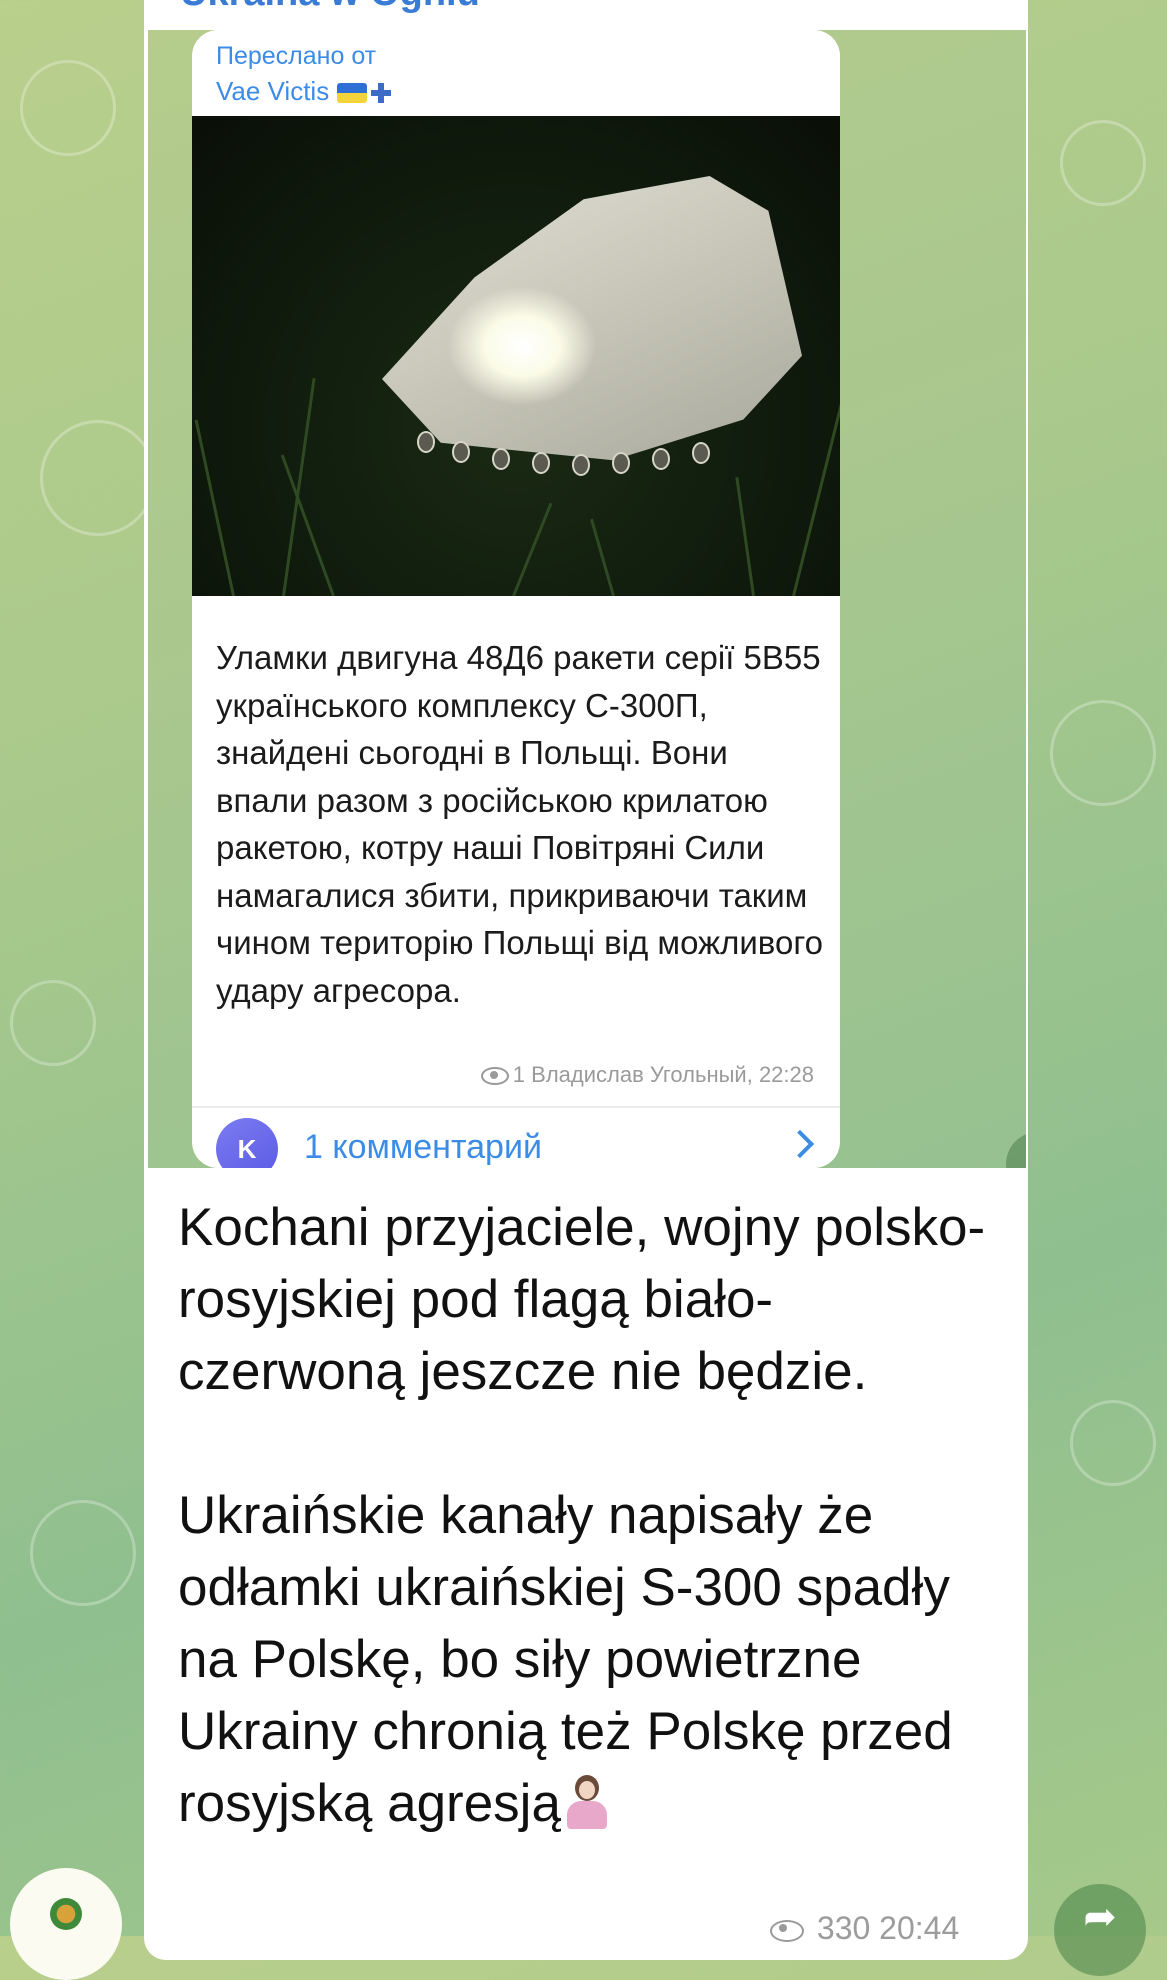  I want to click on camera-flash-glare, so click(522, 346).